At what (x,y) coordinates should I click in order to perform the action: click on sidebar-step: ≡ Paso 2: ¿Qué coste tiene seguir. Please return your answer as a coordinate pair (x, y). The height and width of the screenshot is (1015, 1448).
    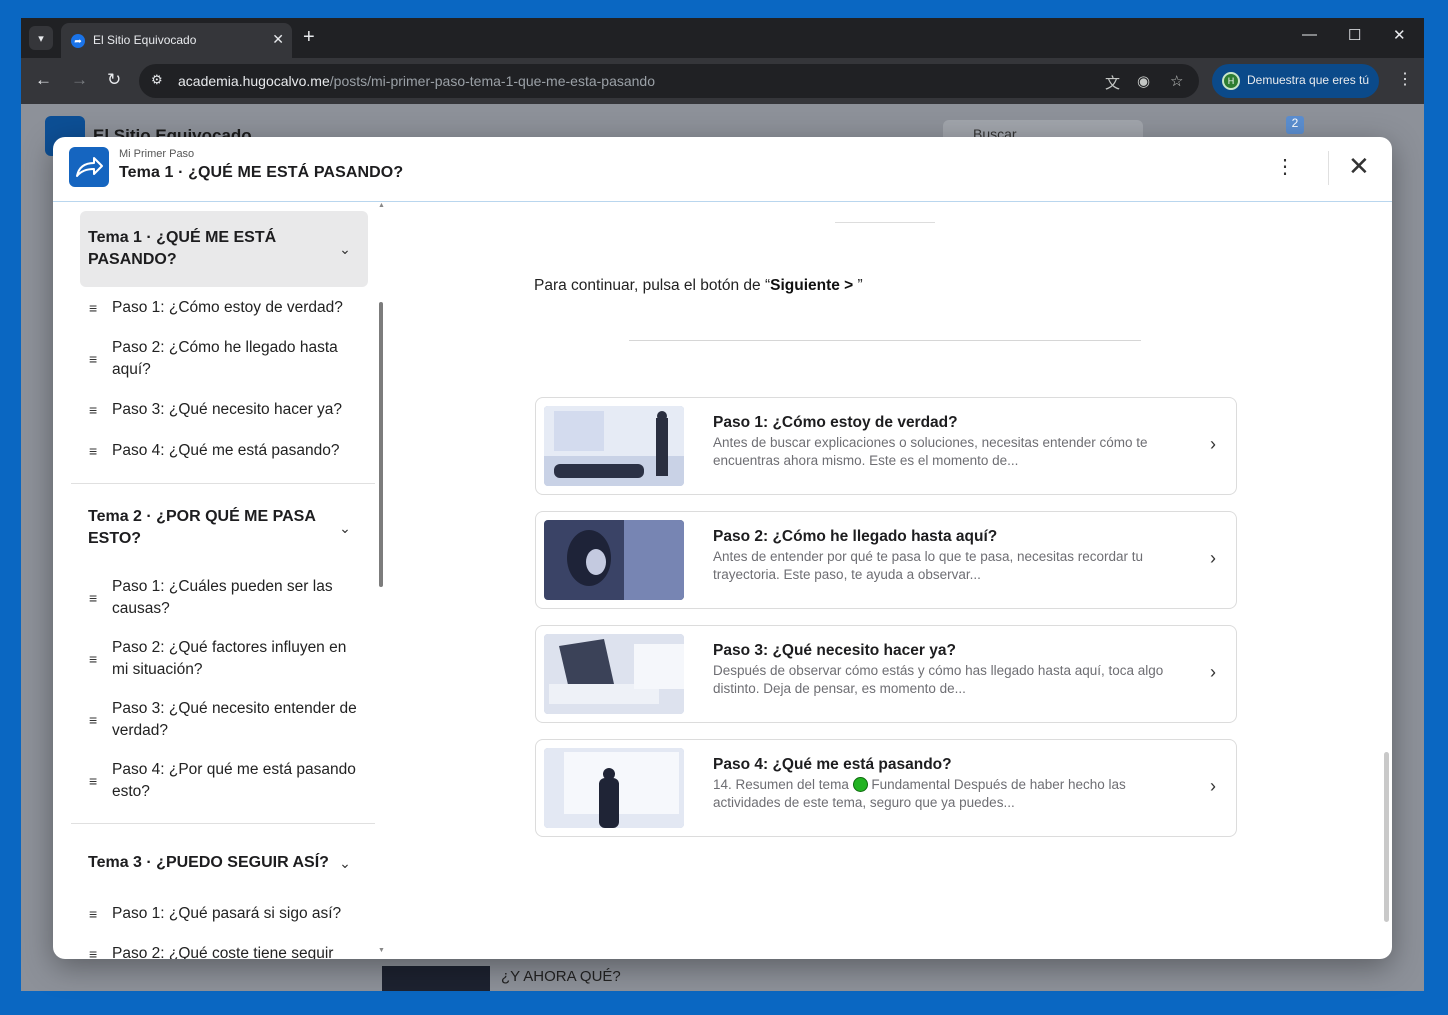
    Looking at the image, I should click on (224, 951).